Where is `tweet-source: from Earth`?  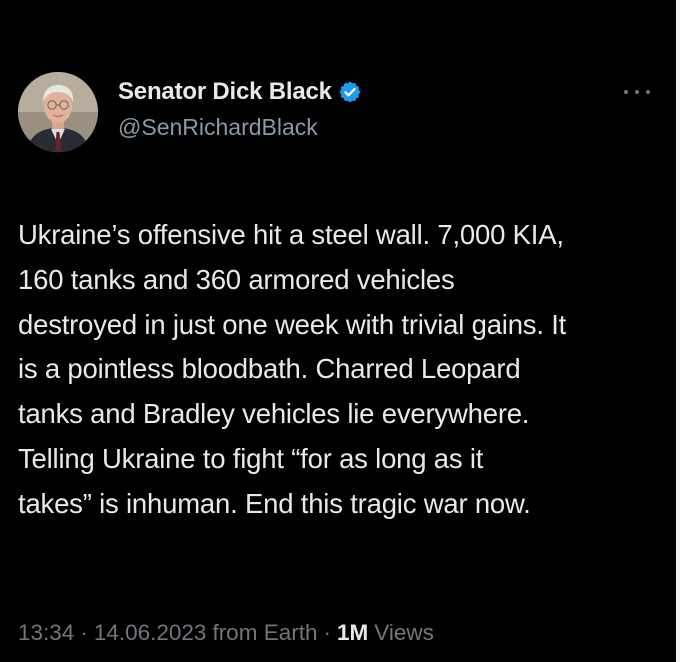
tweet-source: from Earth is located at coordinates (265, 632).